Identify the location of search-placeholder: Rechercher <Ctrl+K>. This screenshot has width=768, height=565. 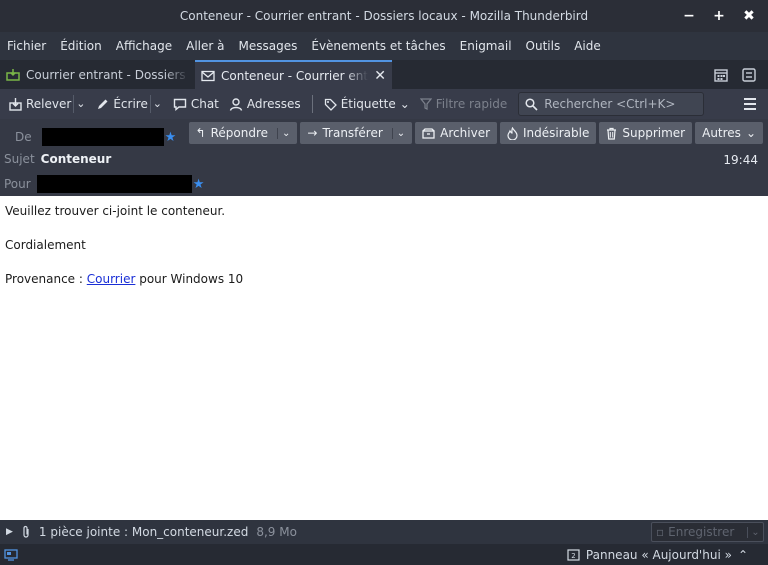
(610, 104).